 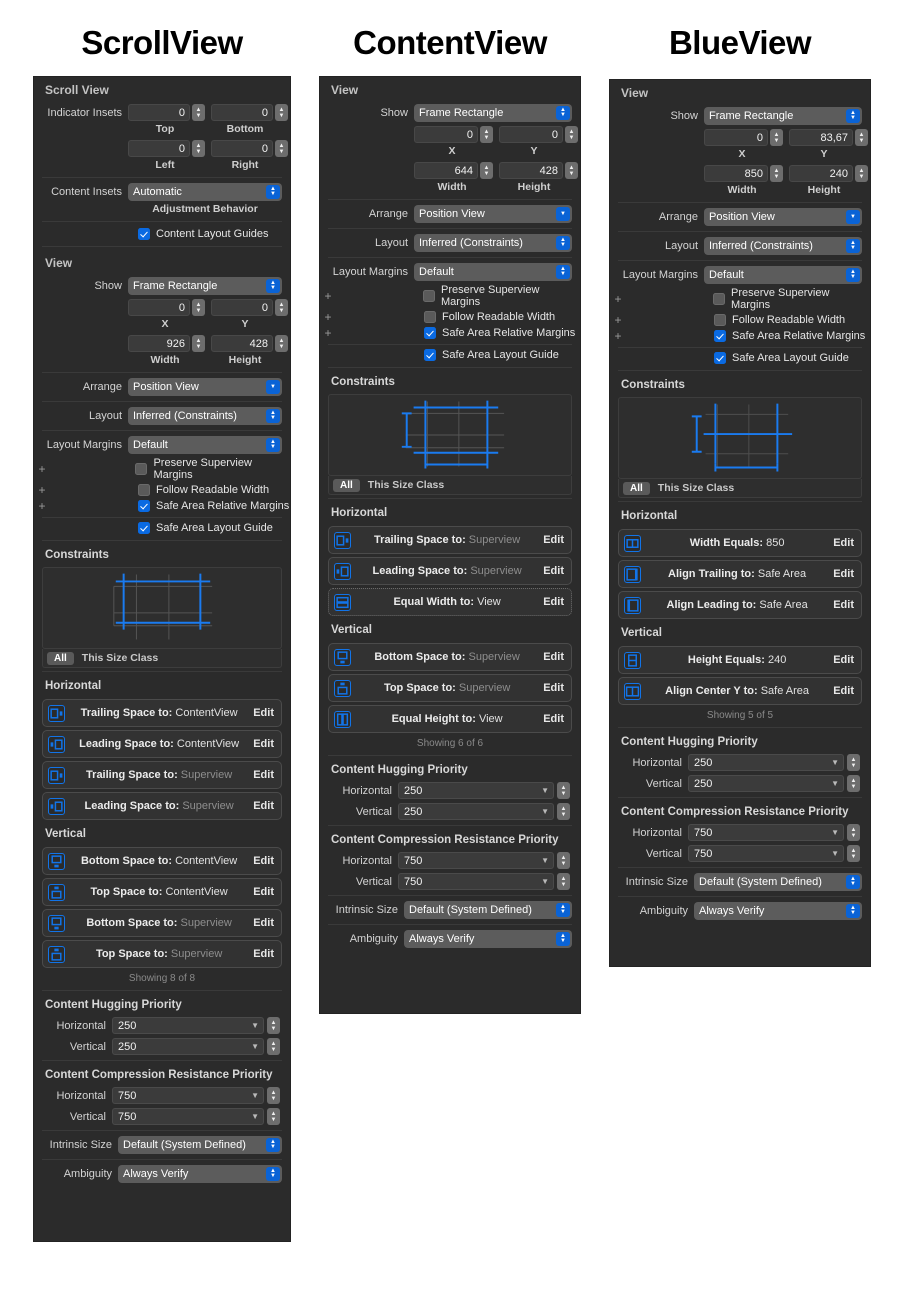 I want to click on hugging-vertical-combo: 250 ▼, so click(x=188, y=1046).